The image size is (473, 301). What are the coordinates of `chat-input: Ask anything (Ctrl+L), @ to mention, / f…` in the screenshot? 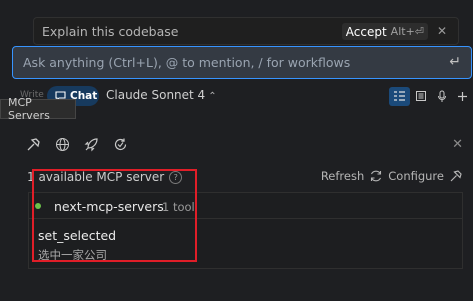 It's located at (242, 62).